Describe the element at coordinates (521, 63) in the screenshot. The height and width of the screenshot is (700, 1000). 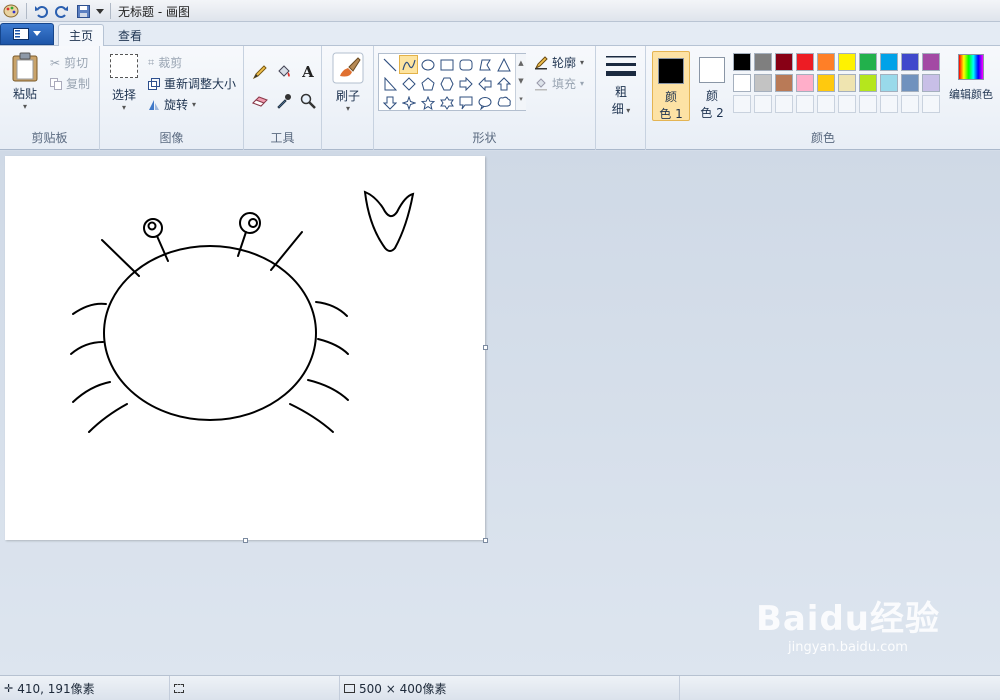
I see `scroll-up-icon: ▲` at that location.